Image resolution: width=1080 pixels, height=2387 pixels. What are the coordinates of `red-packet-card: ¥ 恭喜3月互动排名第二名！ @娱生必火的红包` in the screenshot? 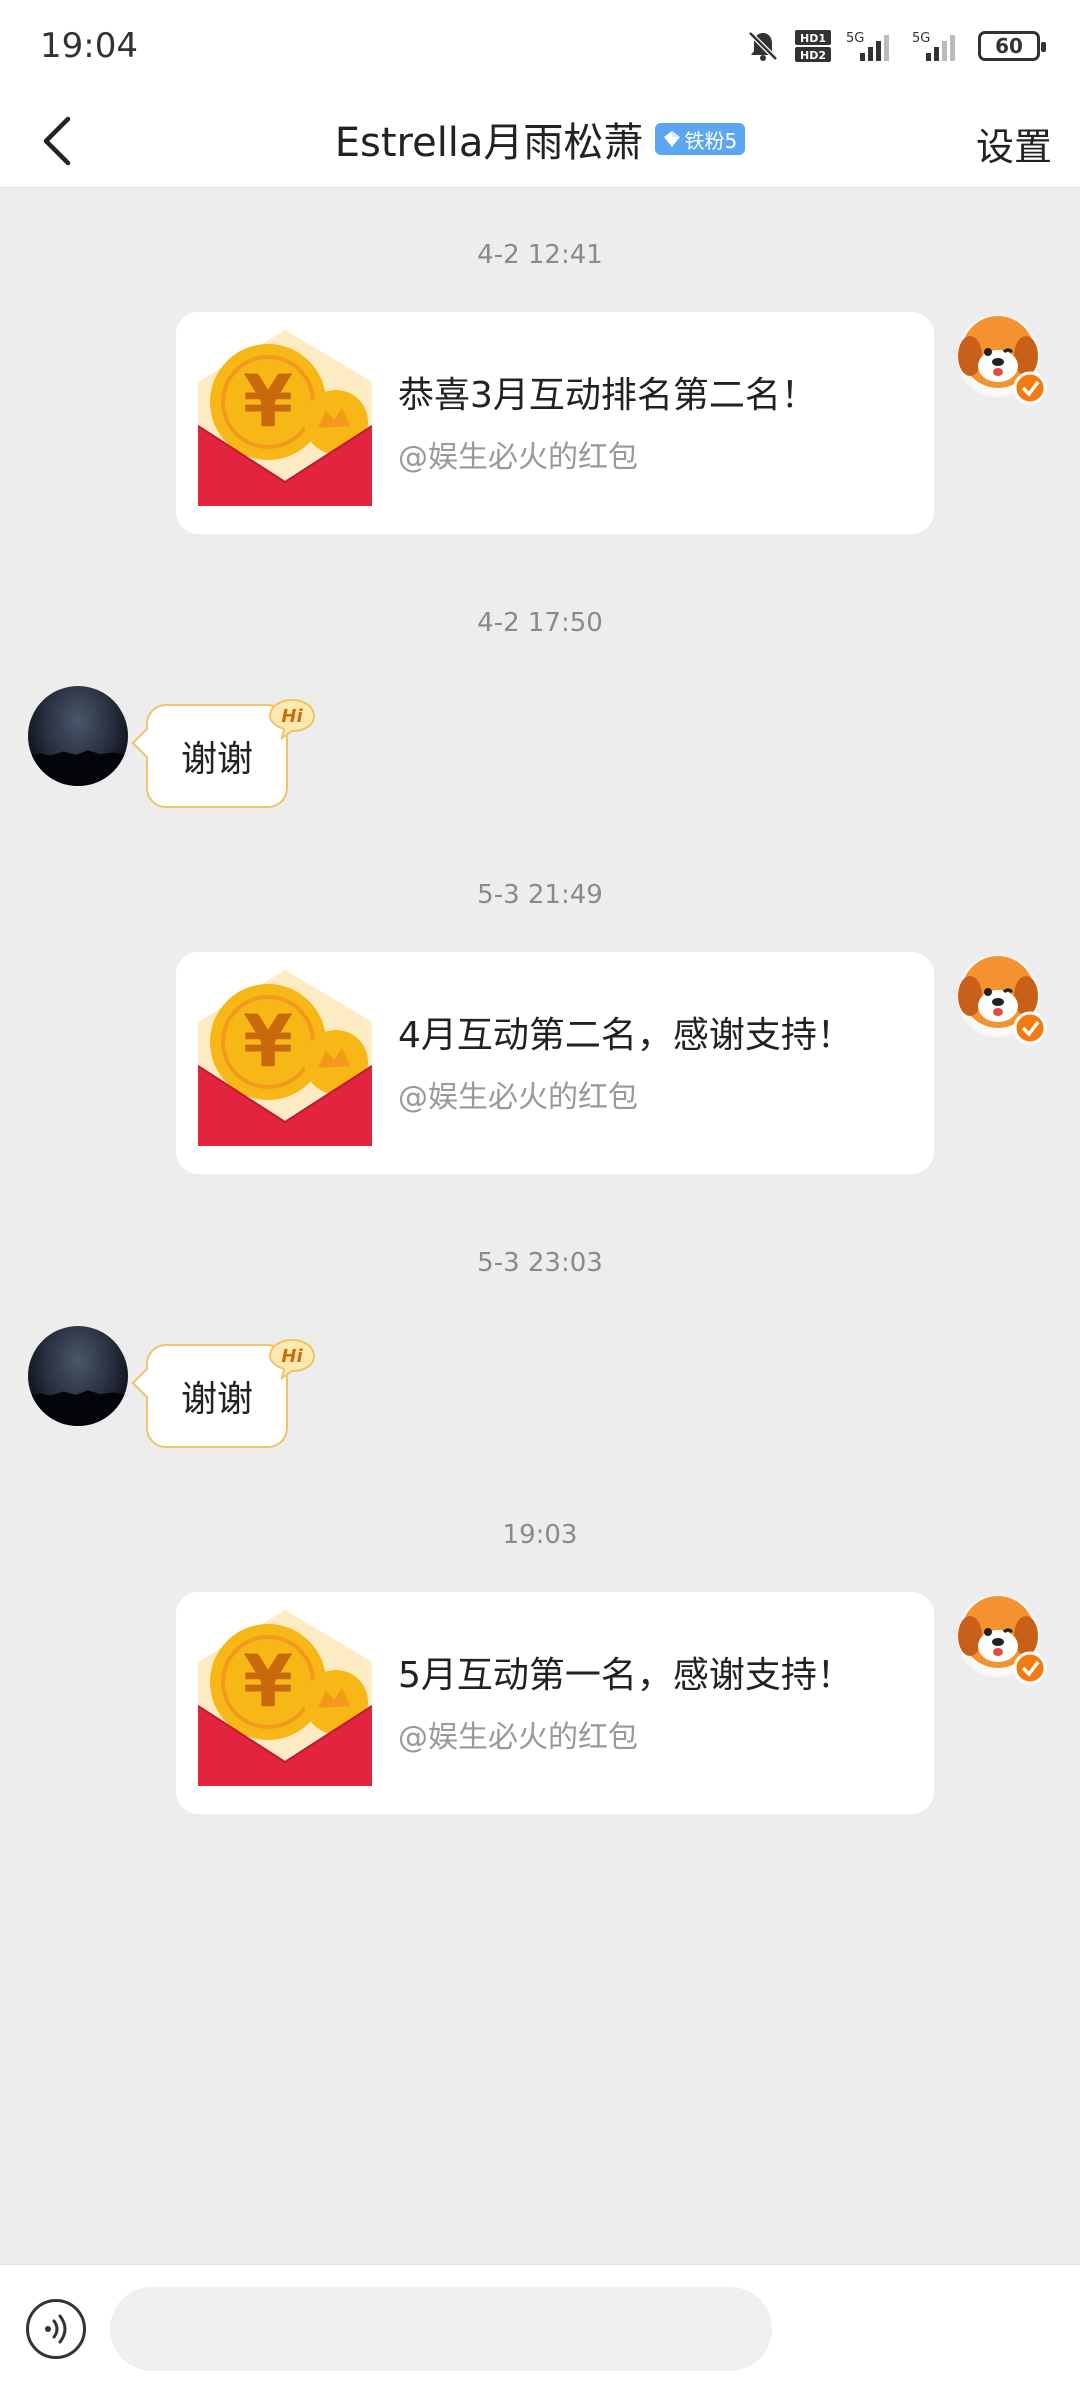 It's located at (555, 423).